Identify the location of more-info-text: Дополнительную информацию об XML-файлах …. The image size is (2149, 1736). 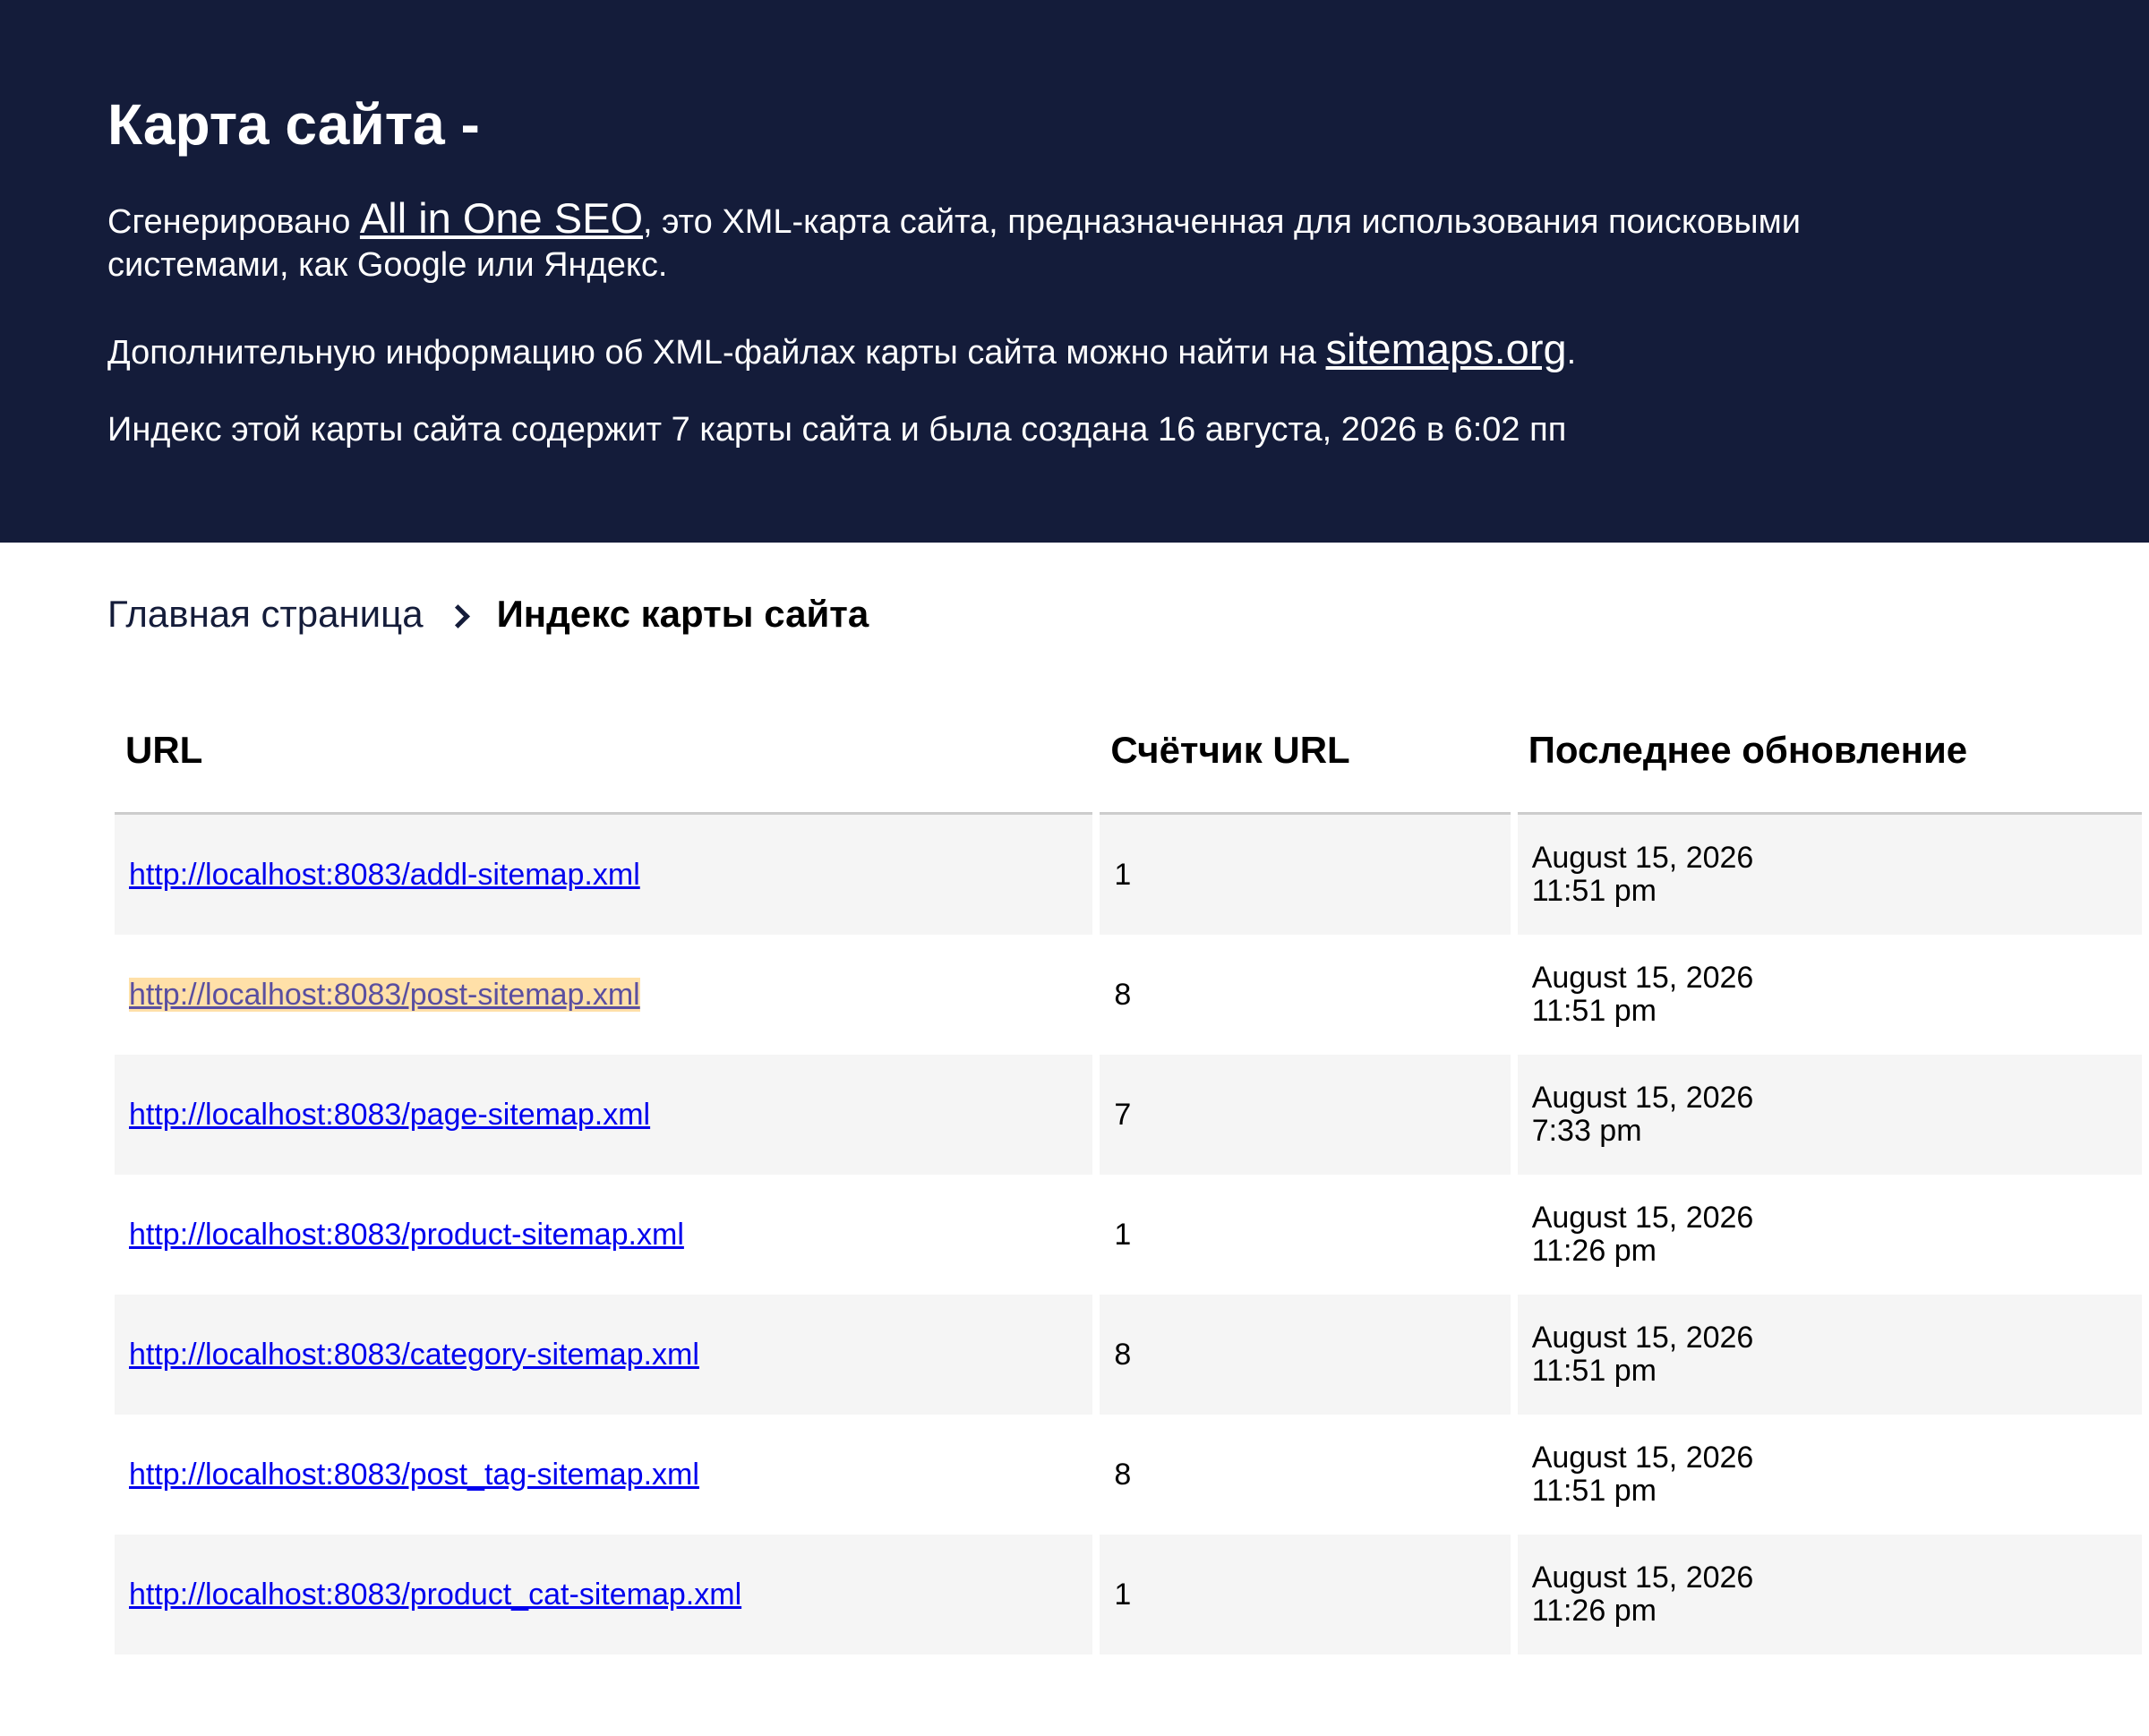
(1002, 351).